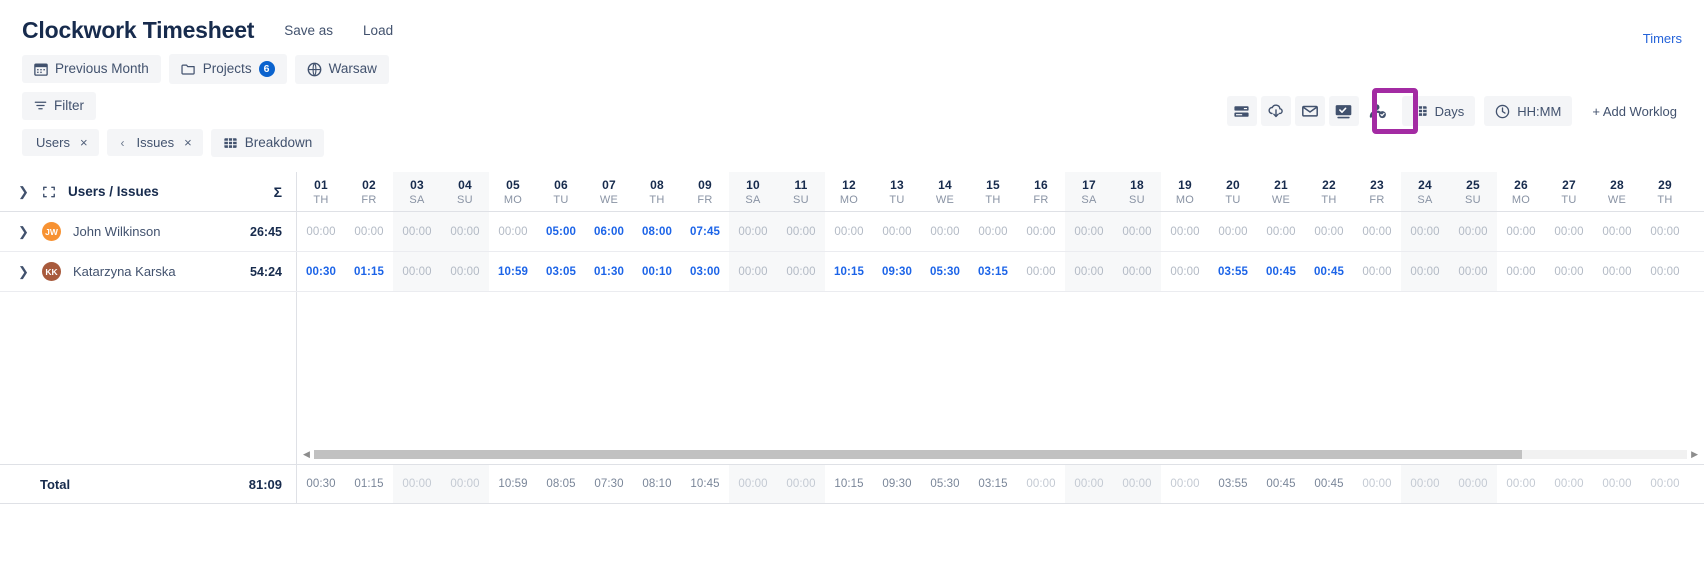  What do you see at coordinates (1473, 191) in the screenshot?
I see `day-header: 25 SU` at bounding box center [1473, 191].